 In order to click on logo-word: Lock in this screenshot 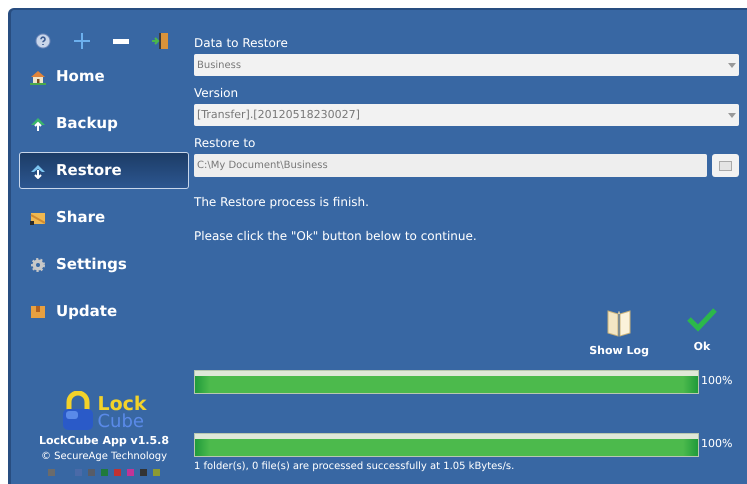, I will do `click(122, 403)`.